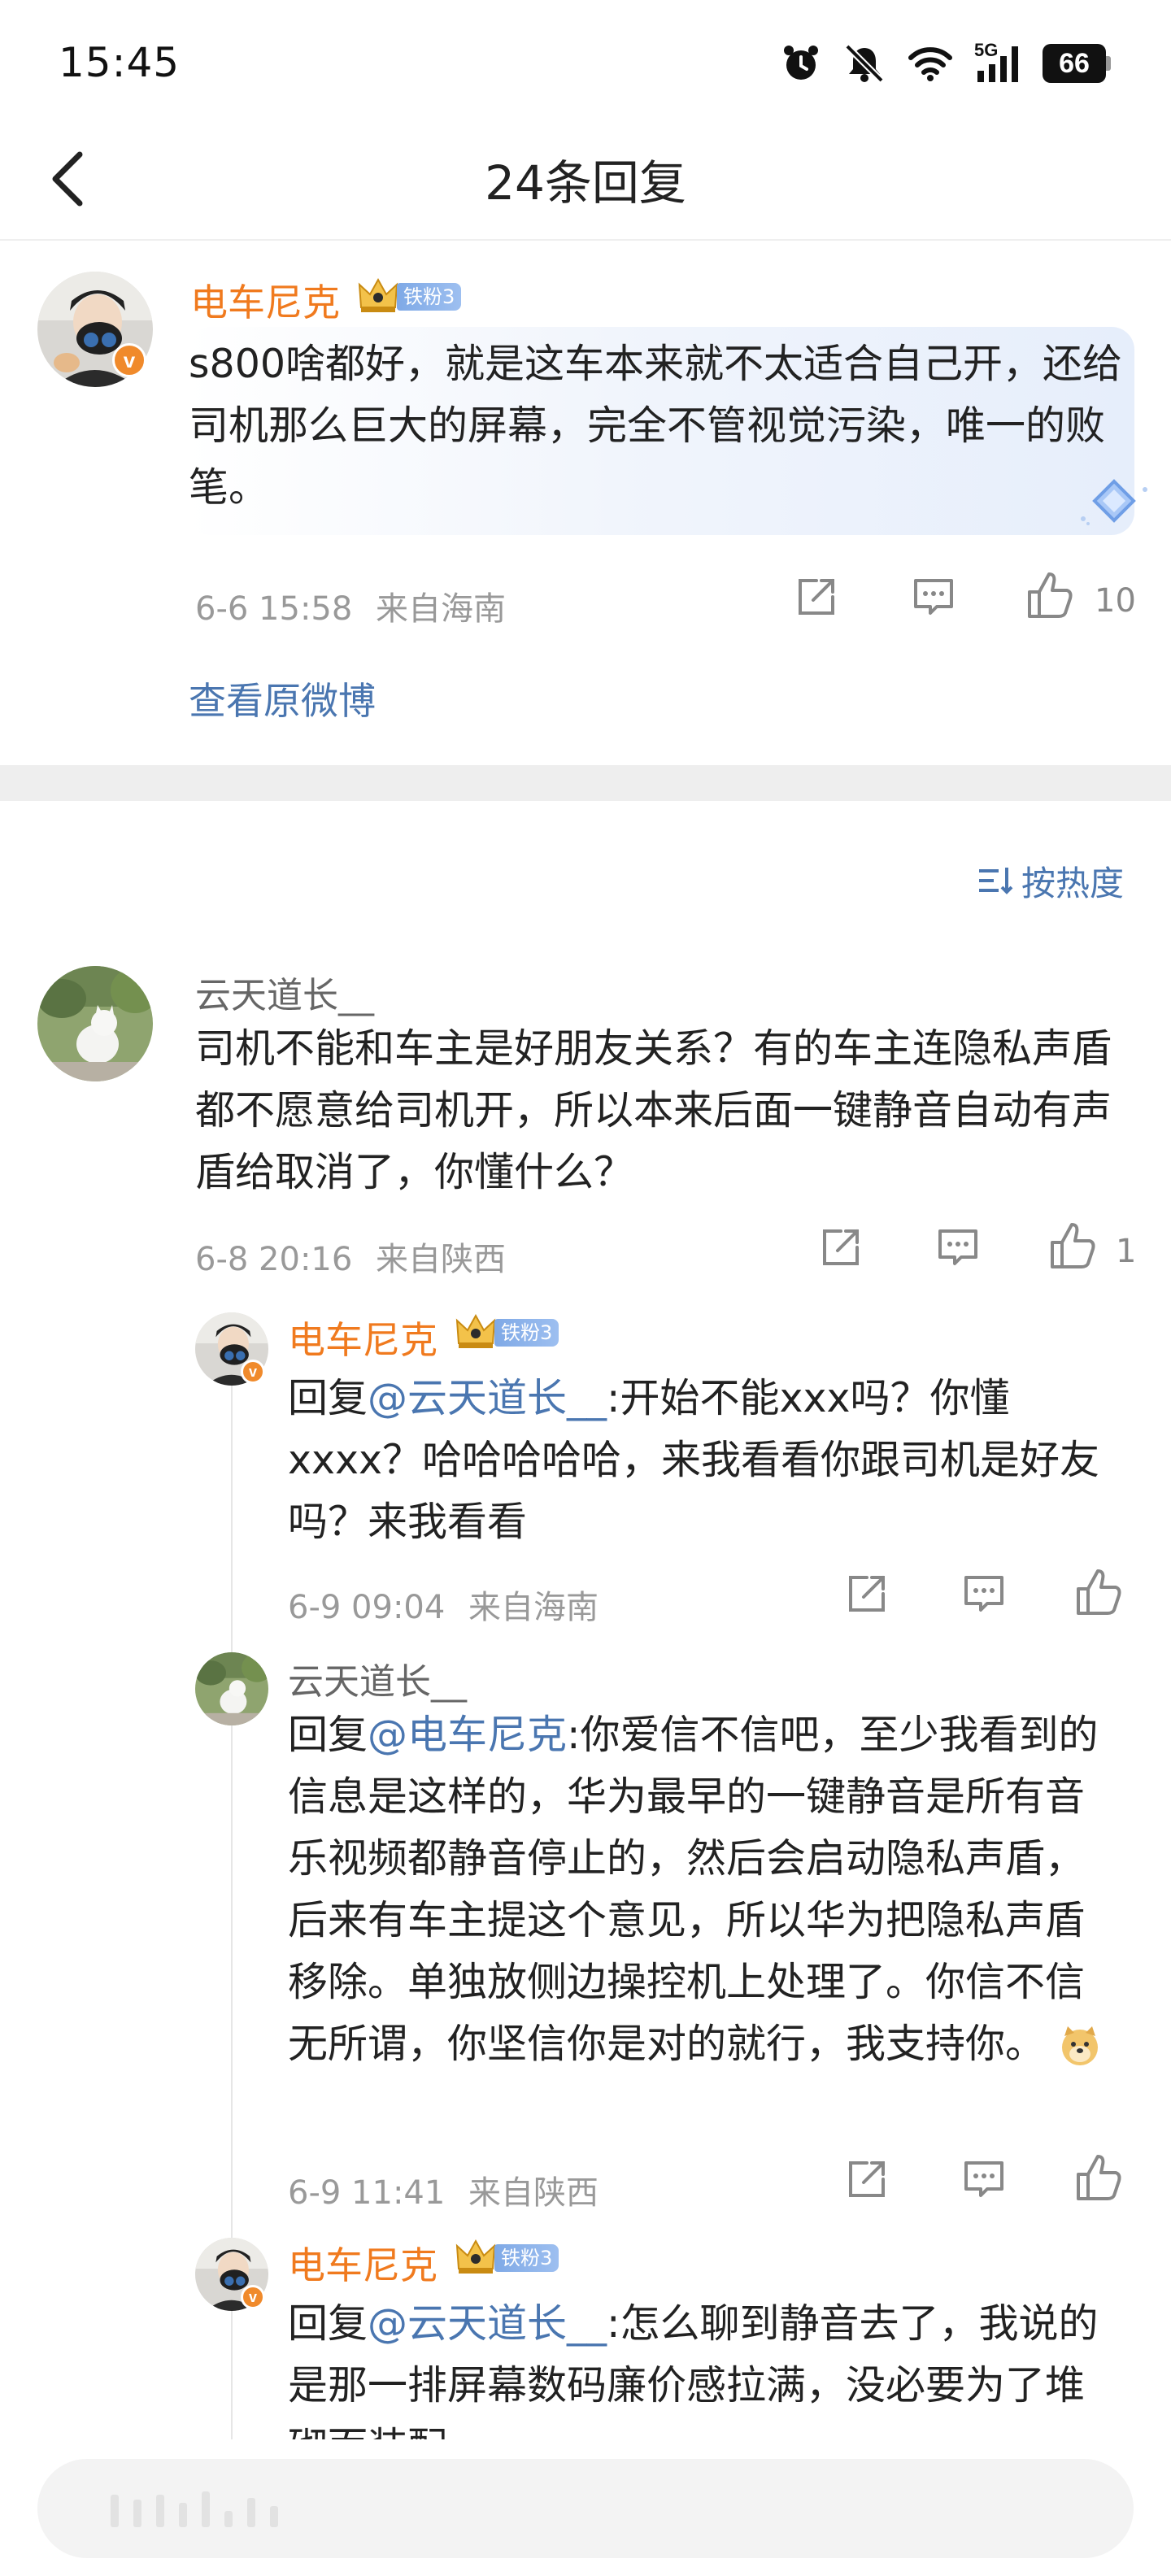 This screenshot has height=2576, width=1171. What do you see at coordinates (194, 2509) in the screenshot?
I see `input-placeholder-decoration` at bounding box center [194, 2509].